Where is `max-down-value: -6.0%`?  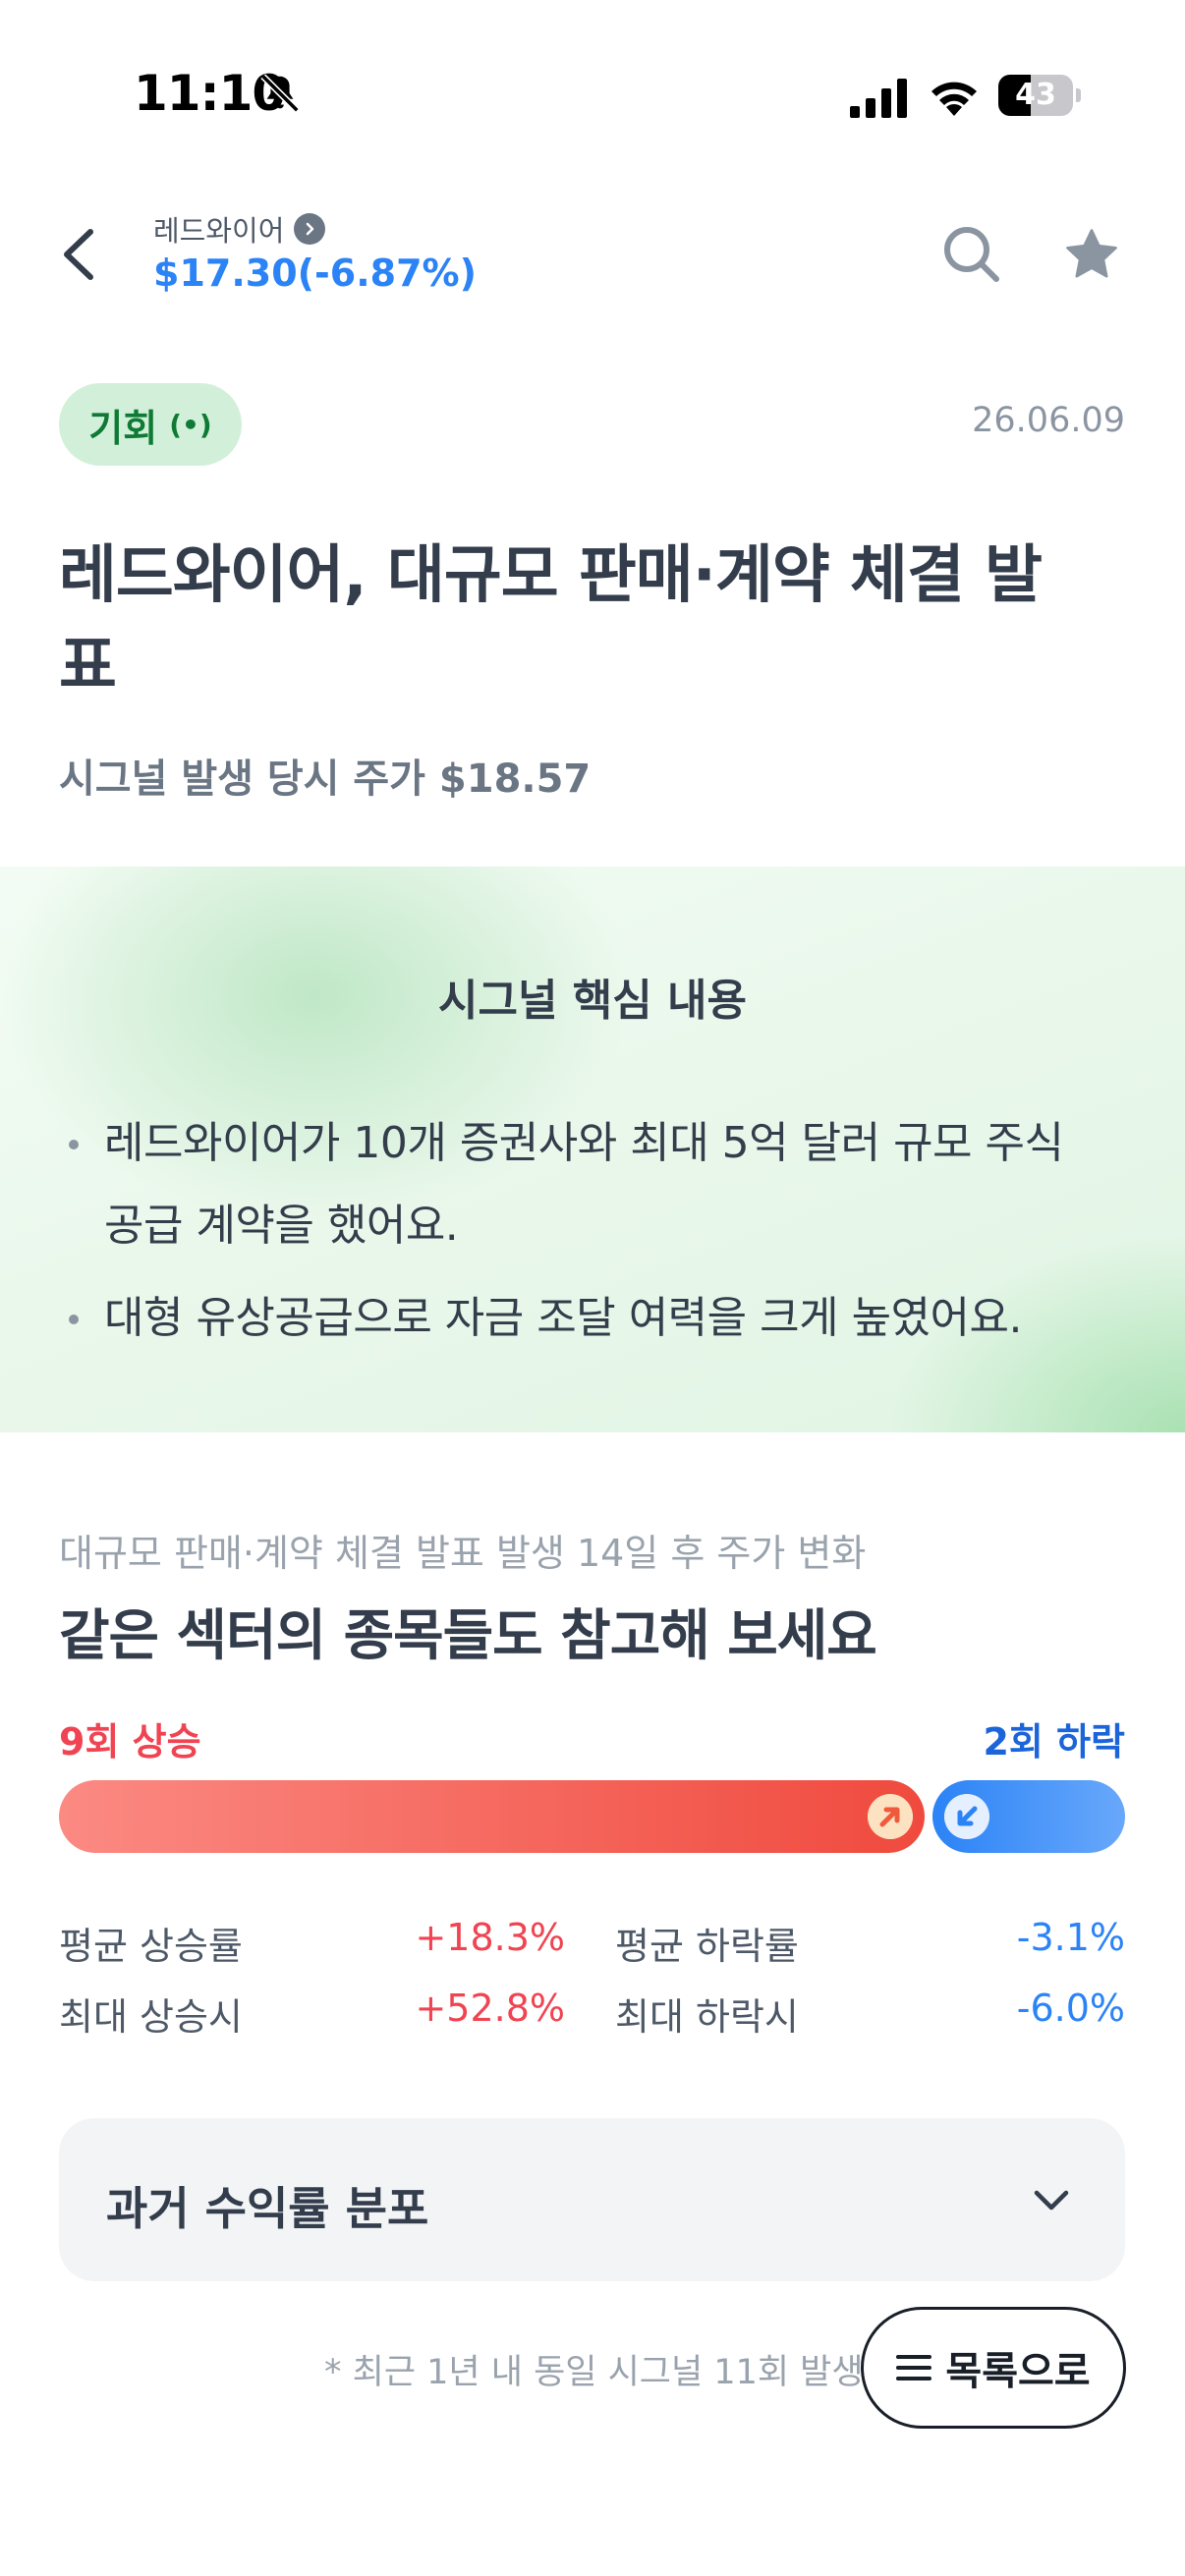 max-down-value: -6.0% is located at coordinates (1071, 2008).